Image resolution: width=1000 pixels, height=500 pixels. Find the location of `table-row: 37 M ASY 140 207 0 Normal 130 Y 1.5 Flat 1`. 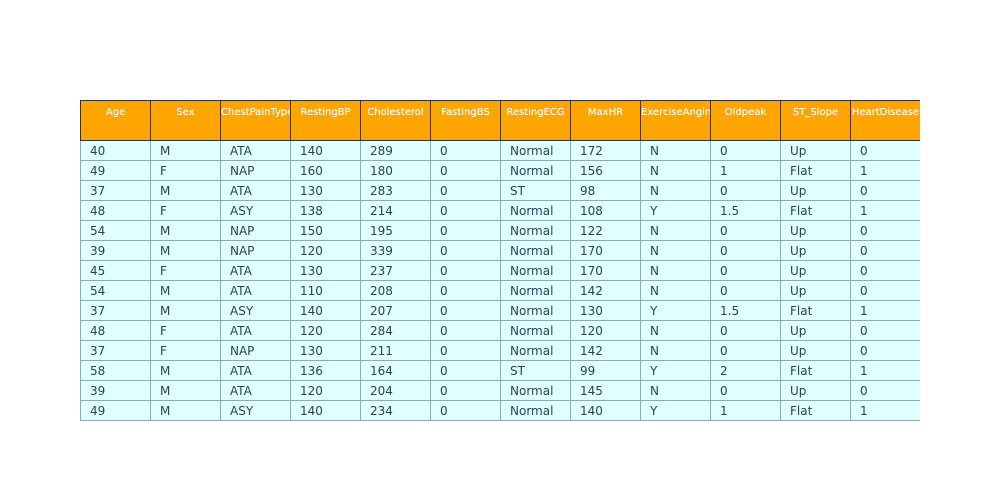

table-row: 37 M ASY 140 207 0 Normal 130 Y 1.5 Flat 1 is located at coordinates (500, 310).